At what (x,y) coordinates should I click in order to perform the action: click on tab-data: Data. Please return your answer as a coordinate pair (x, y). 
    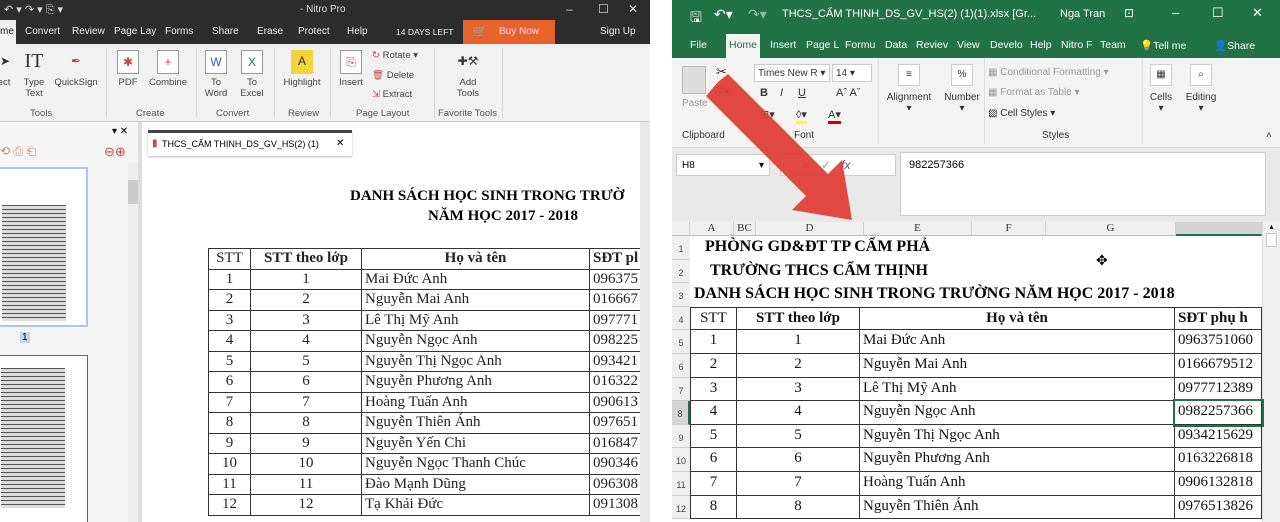
    Looking at the image, I should click on (896, 45).